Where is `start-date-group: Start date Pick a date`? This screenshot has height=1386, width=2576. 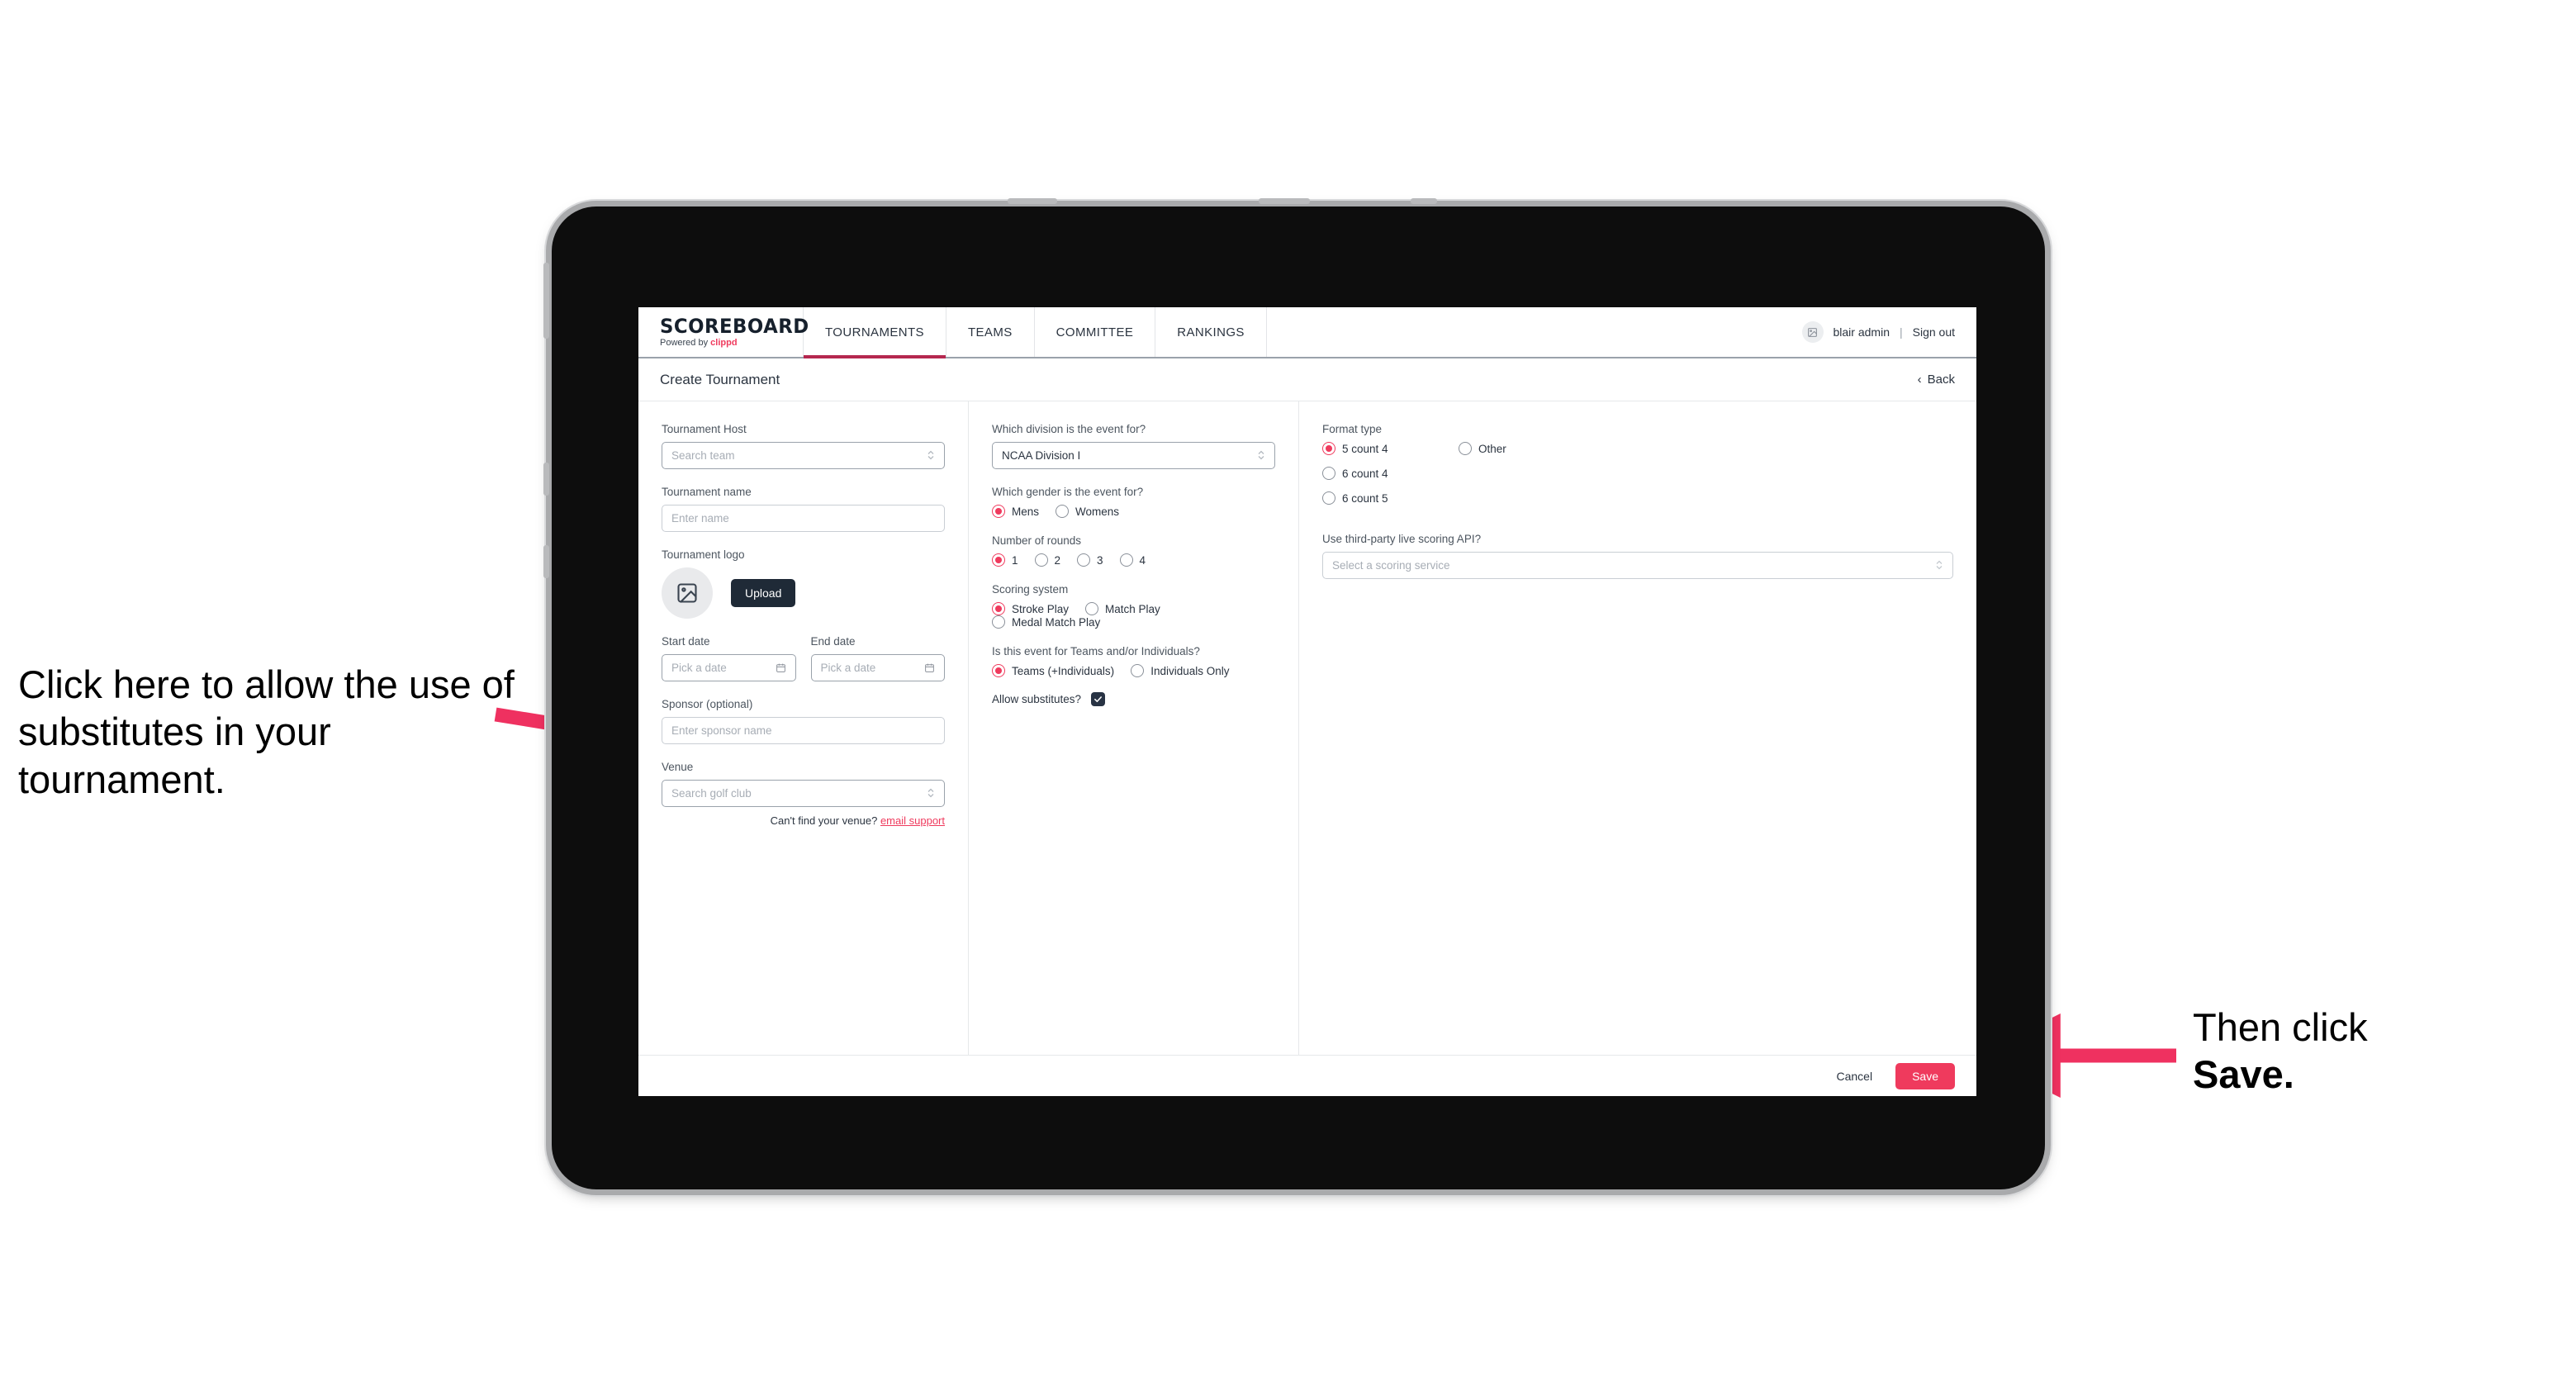
start-date-group: Start date Pick a date is located at coordinates (729, 658).